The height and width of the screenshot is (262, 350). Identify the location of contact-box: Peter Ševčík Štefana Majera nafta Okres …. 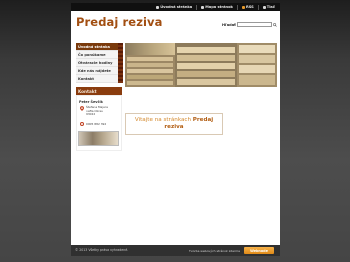
(99, 123).